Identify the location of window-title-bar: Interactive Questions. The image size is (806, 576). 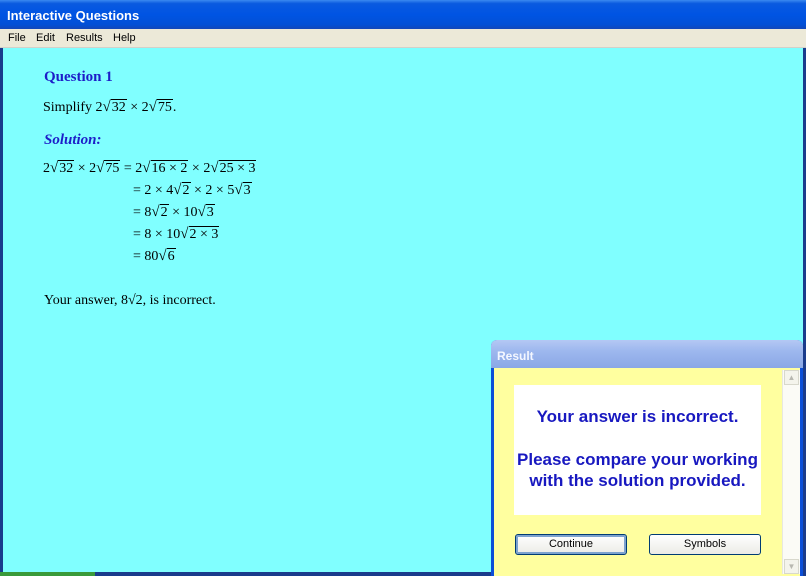
(403, 14).